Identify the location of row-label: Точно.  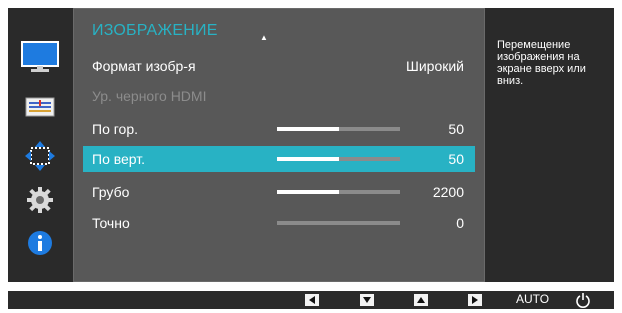
(111, 223).